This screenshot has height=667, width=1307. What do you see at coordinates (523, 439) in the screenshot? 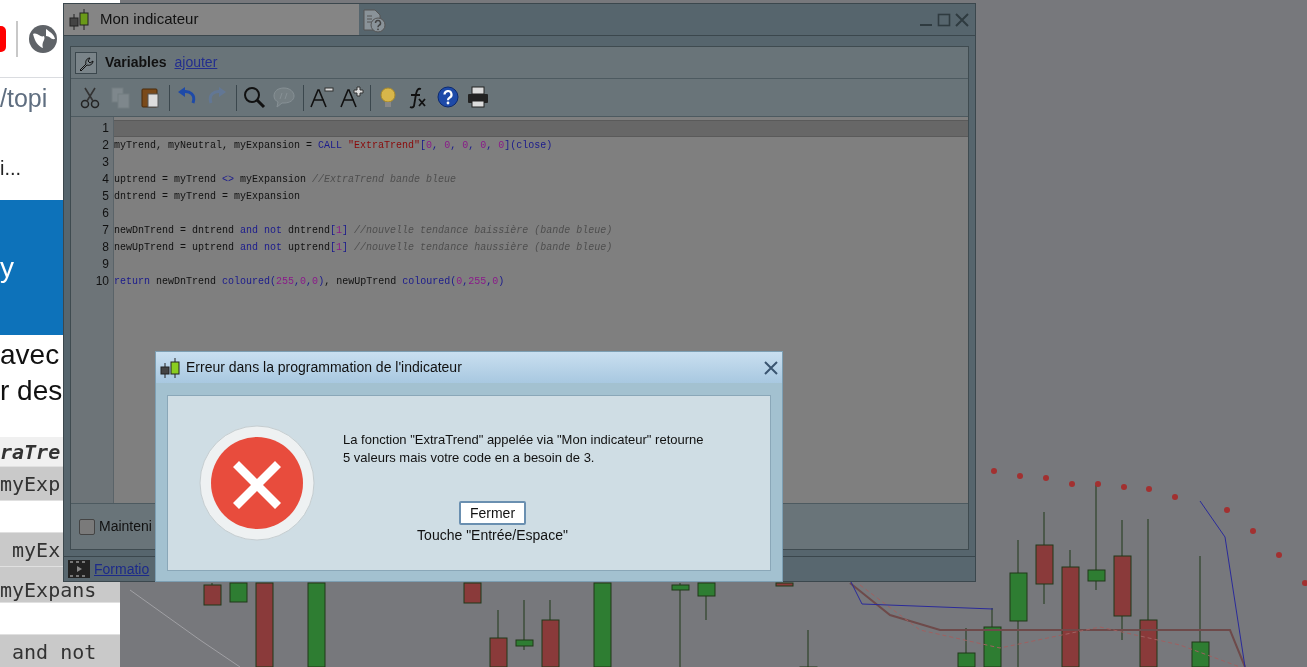
I see `error-message: La fonction "ExtraTrend" appelée via "Mon indicateur" retourne` at bounding box center [523, 439].